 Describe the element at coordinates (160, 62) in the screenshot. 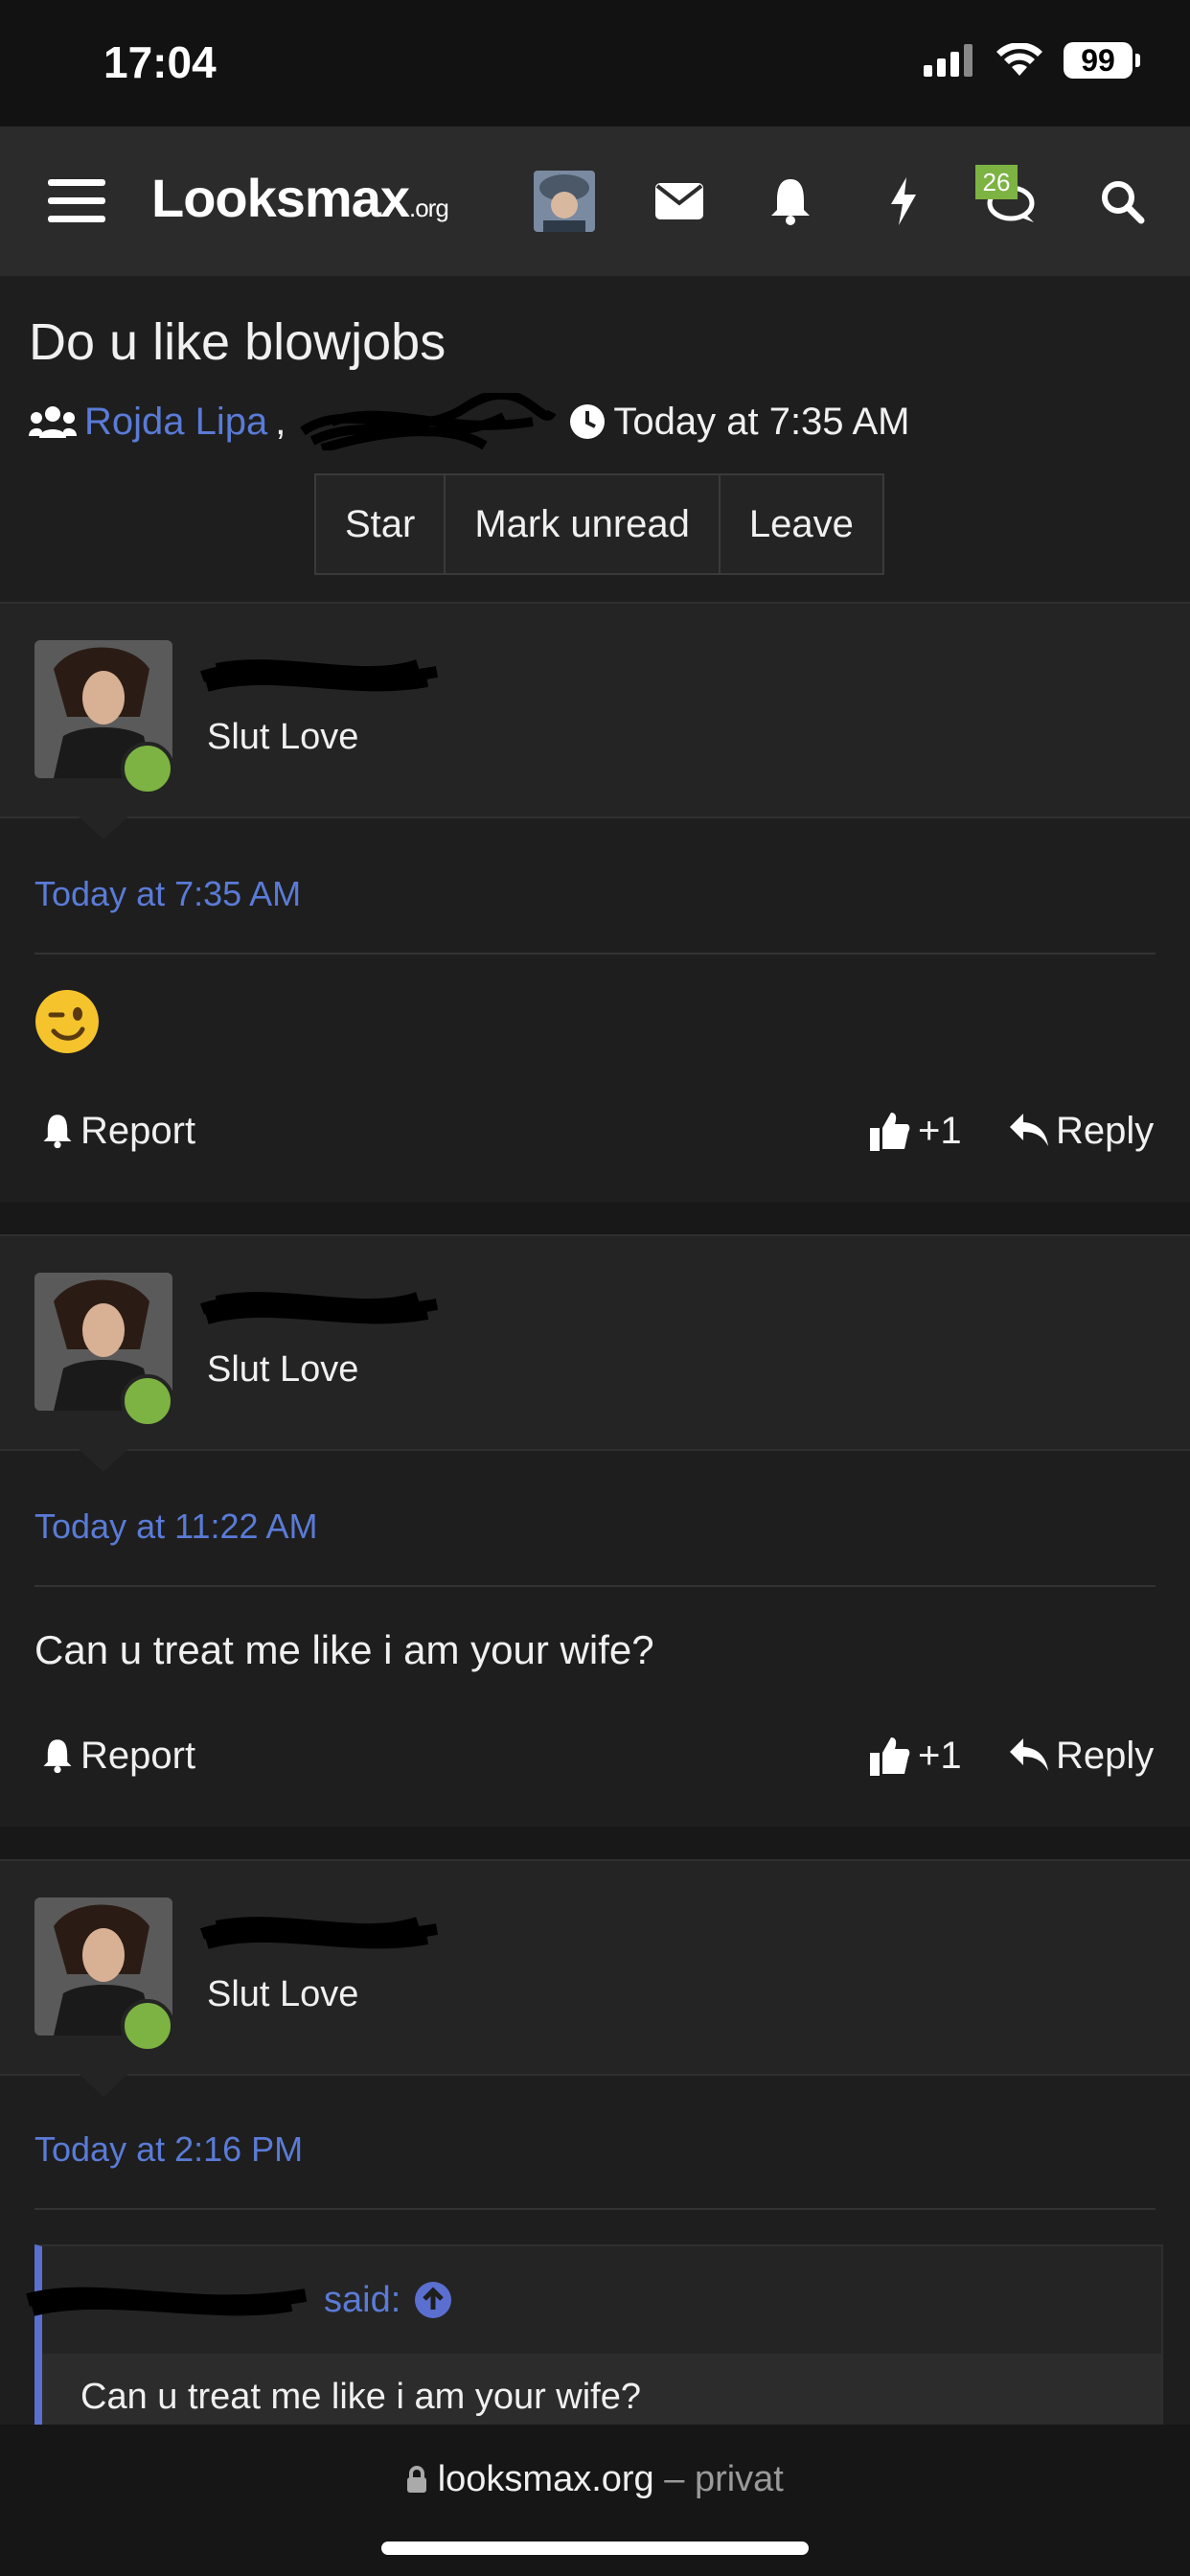

I see `status-time: 17:04` at that location.